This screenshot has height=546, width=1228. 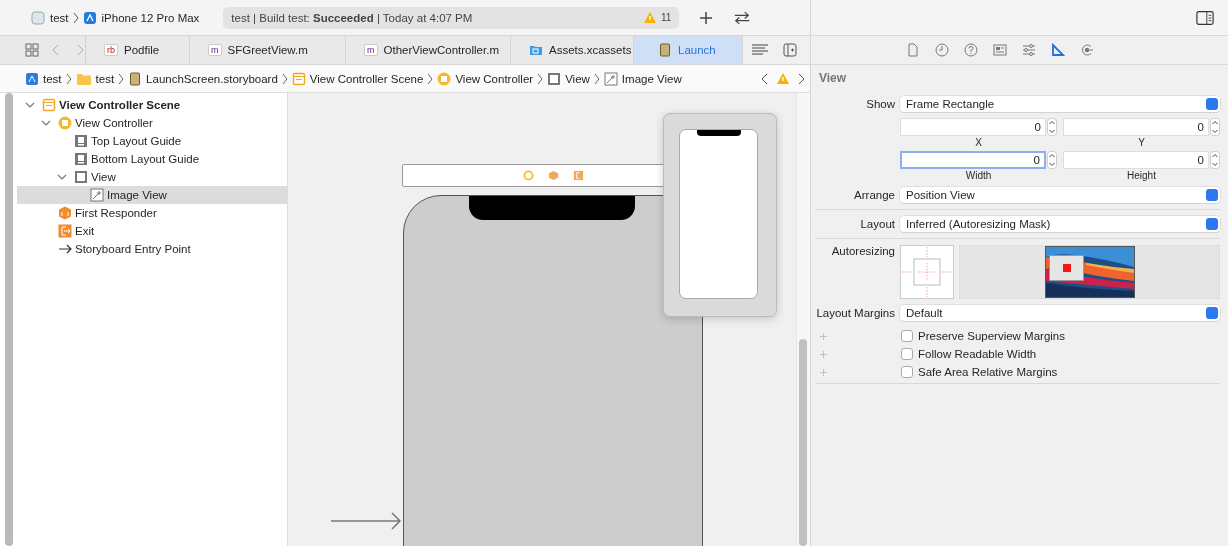 I want to click on outline-item: Top Layout Guide, so click(x=152, y=141).